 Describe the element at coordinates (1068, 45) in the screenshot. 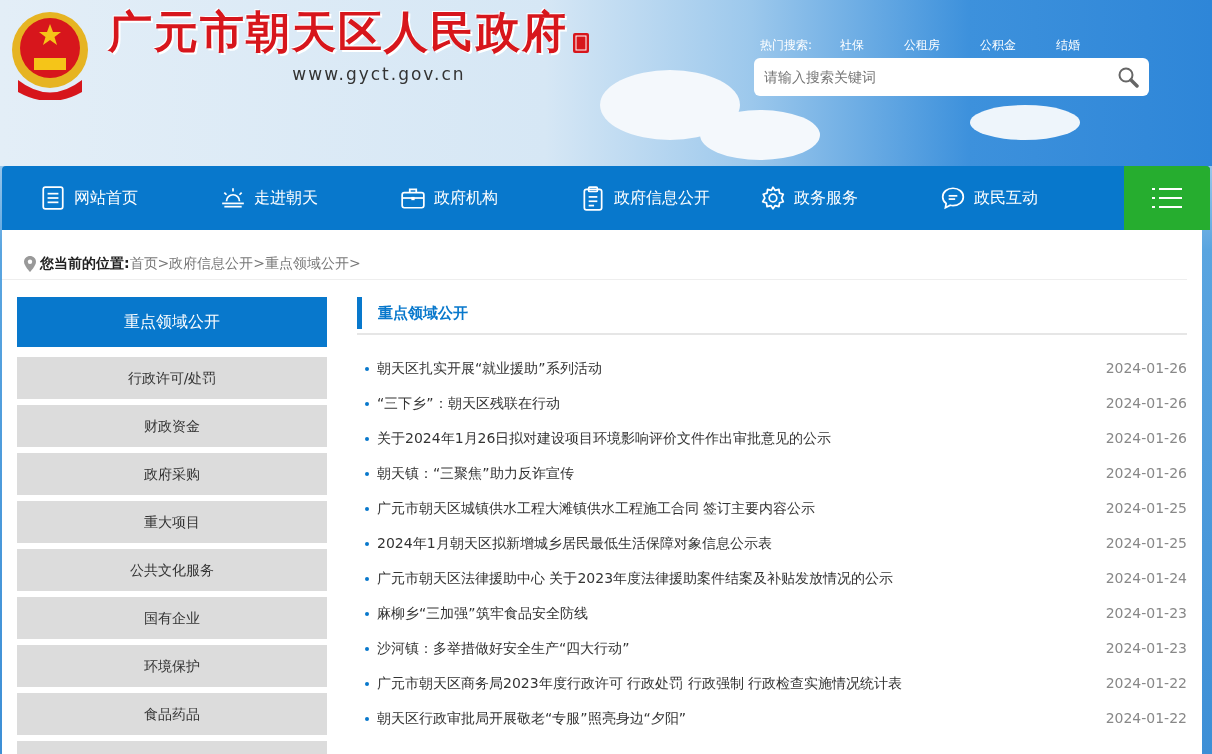

I see `hot-search-link: 结婚` at that location.